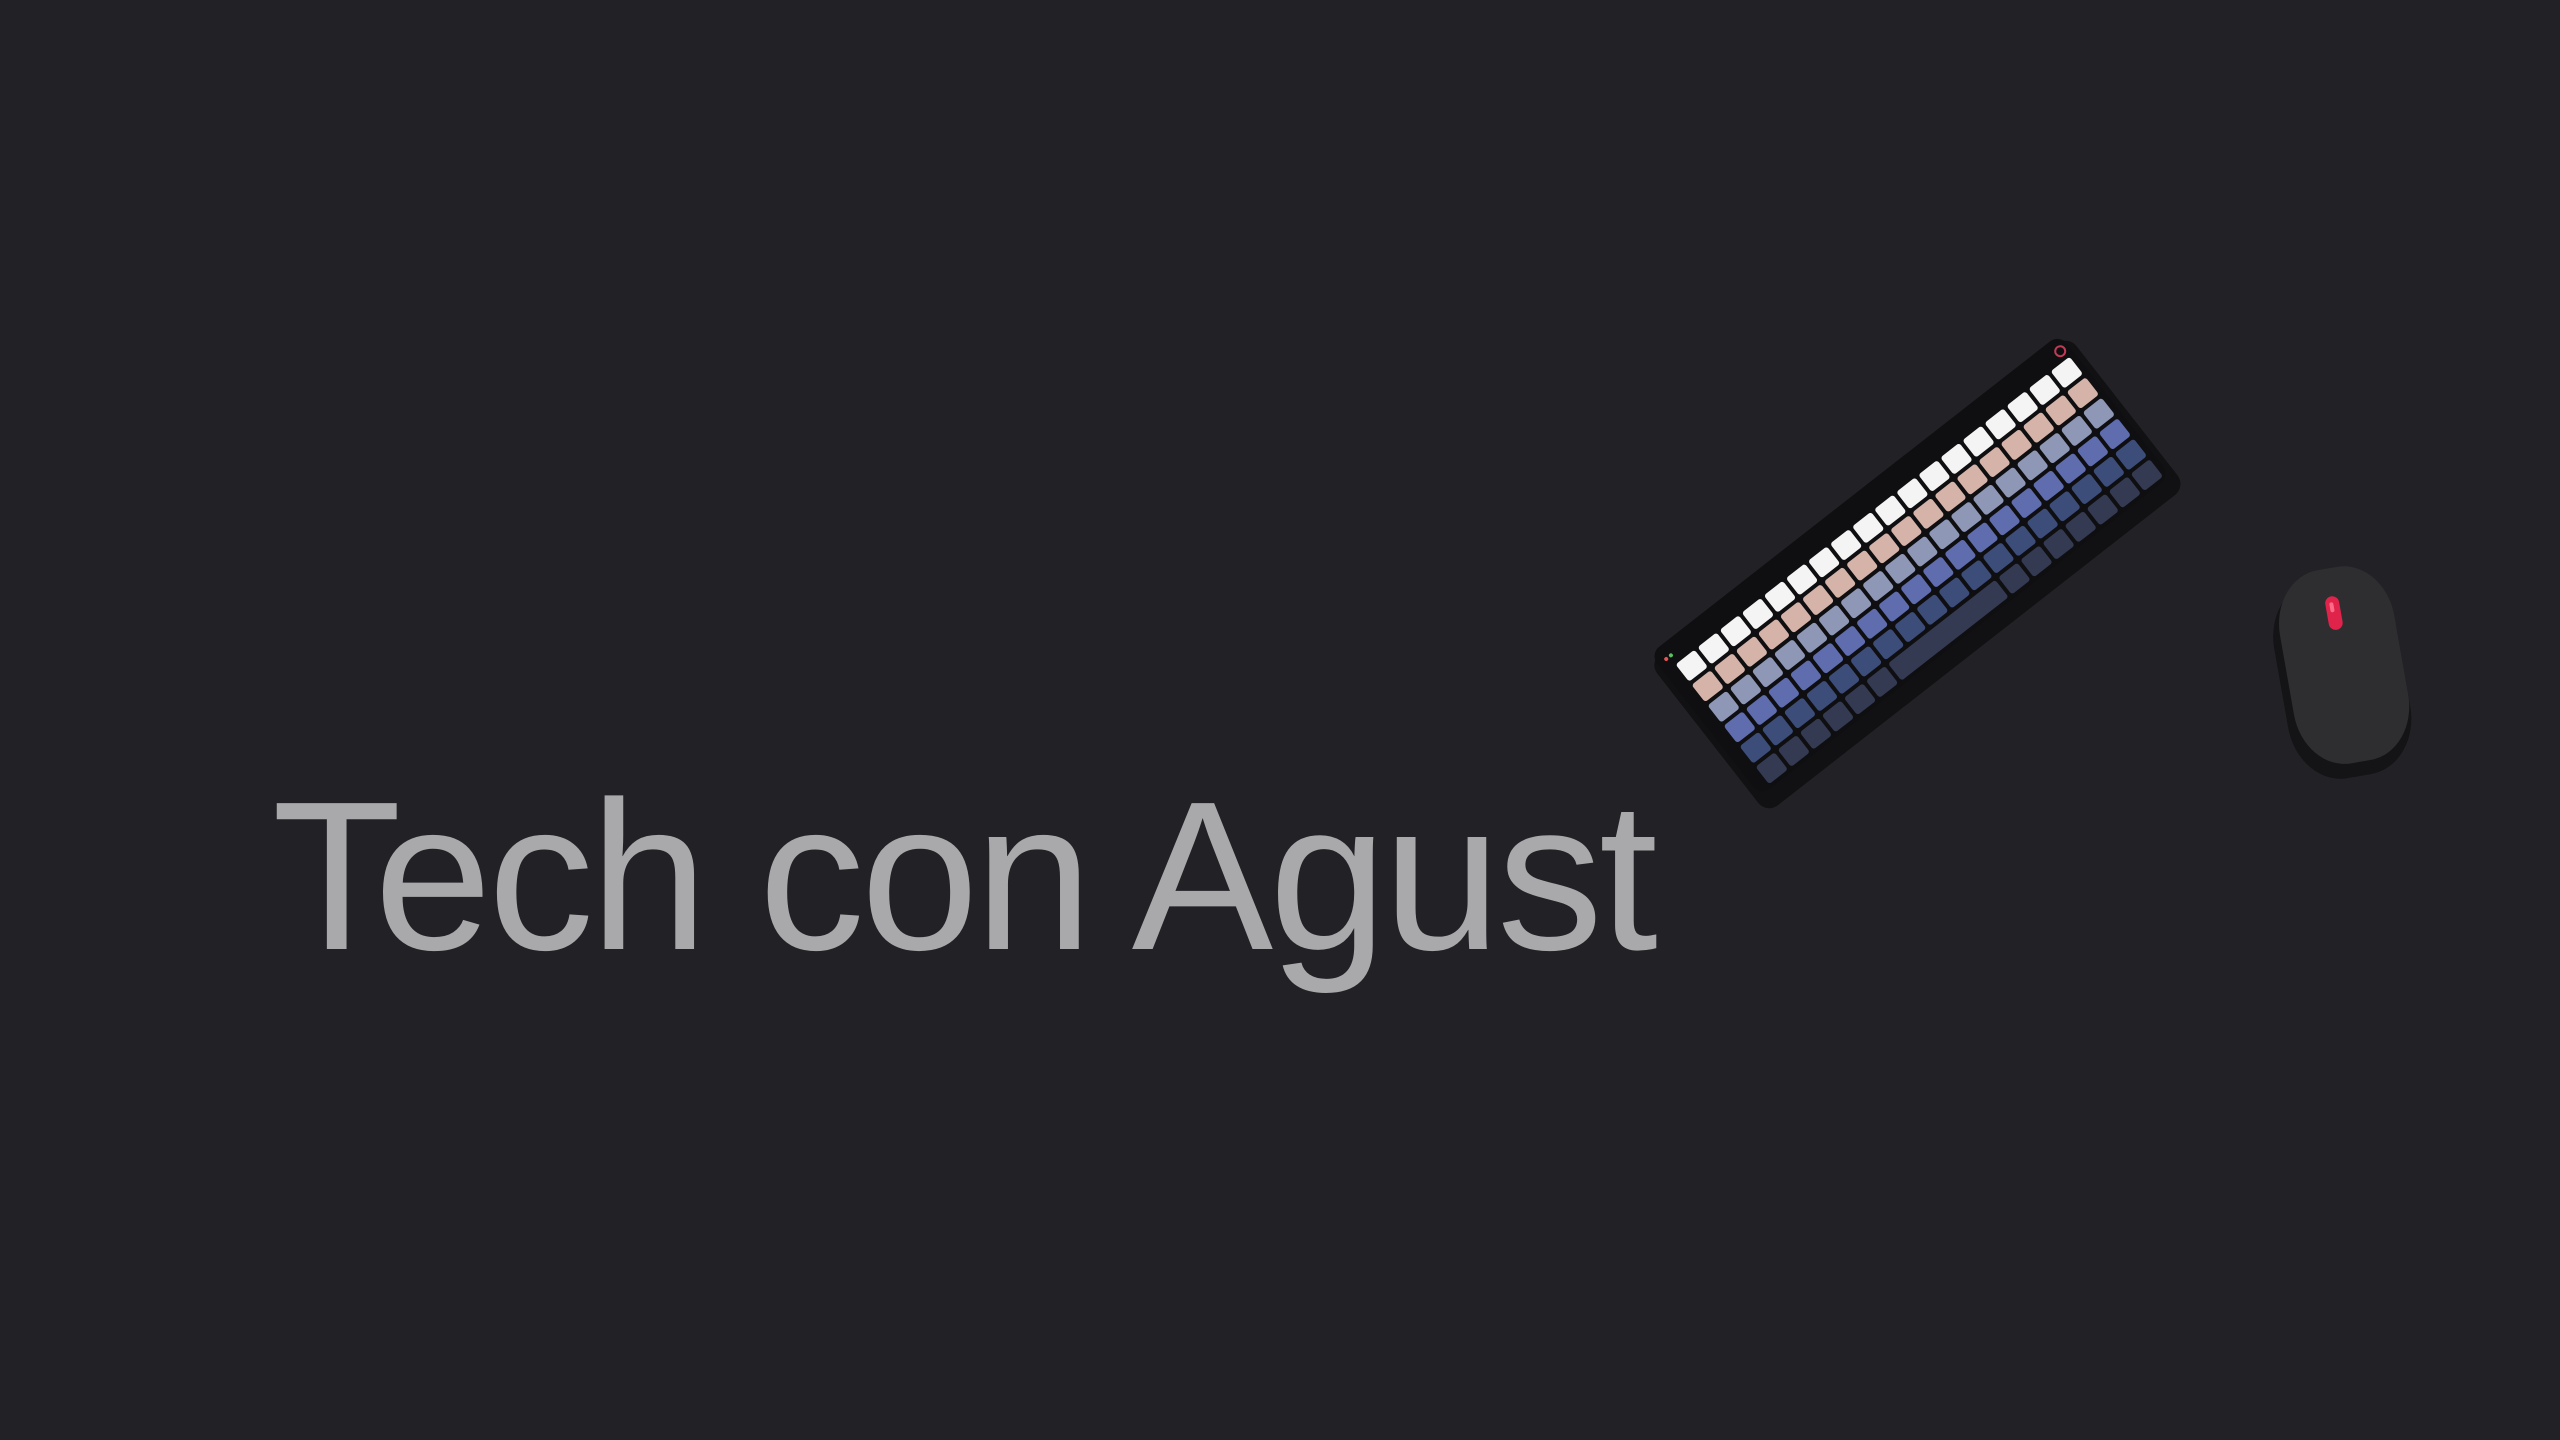  Describe the element at coordinates (965, 875) in the screenshot. I see `channel-title: Tech con Agust` at that location.